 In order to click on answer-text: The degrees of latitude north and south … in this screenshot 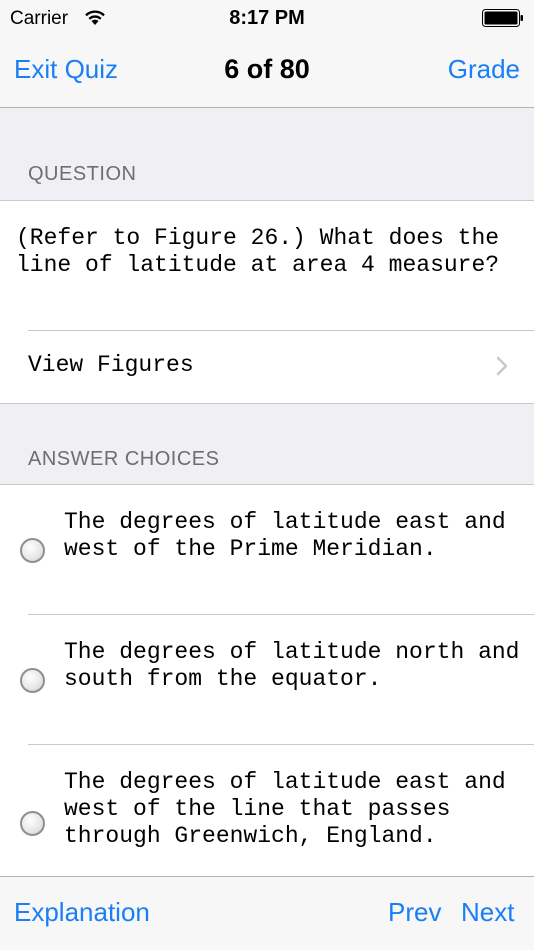, I will do `click(292, 665)`.